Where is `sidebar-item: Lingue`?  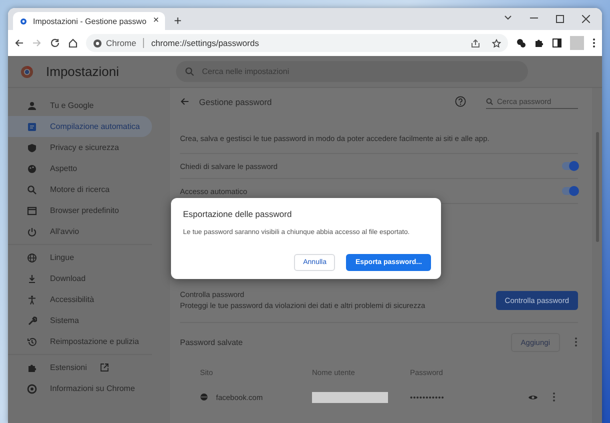 sidebar-item: Lingue is located at coordinates (80, 257).